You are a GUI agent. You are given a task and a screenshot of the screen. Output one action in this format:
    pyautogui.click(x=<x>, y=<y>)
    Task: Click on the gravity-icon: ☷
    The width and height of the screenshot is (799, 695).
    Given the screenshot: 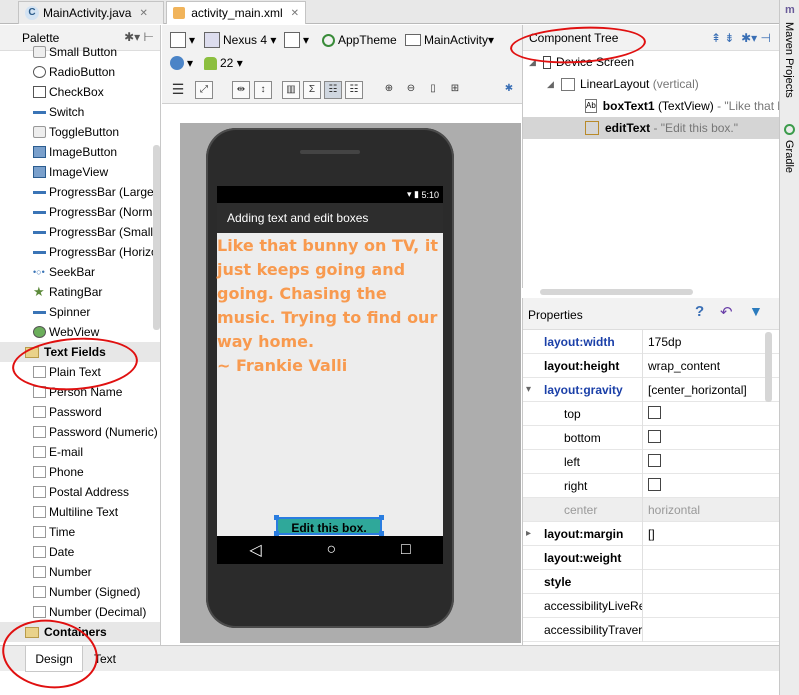 What is the action you would take?
    pyautogui.click(x=333, y=90)
    